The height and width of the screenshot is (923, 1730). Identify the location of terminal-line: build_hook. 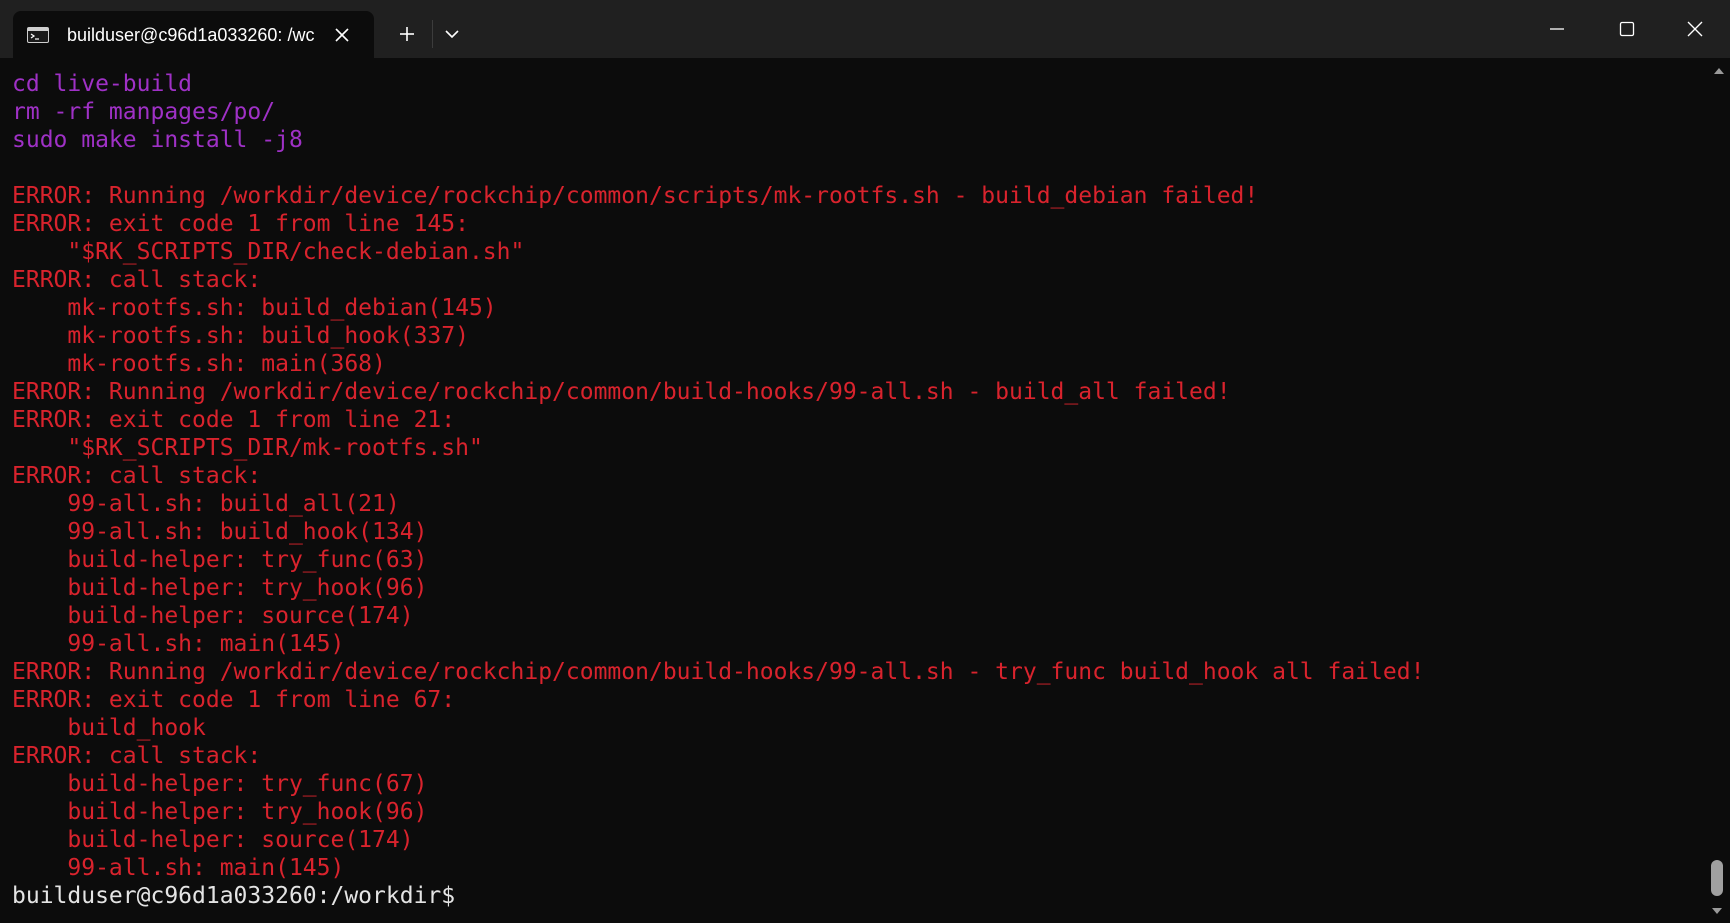
(109, 728).